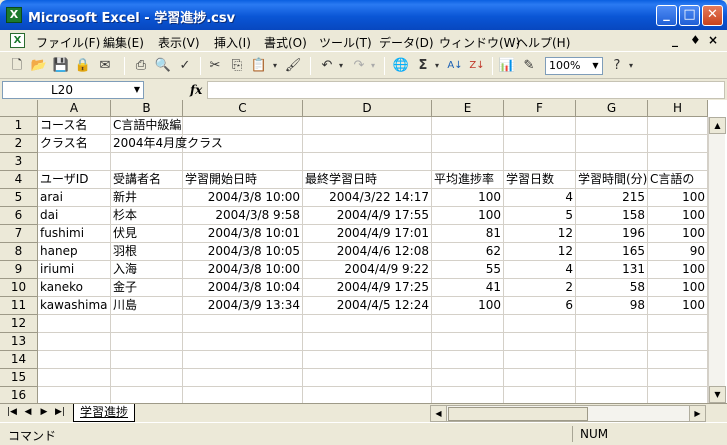  What do you see at coordinates (367, 378) in the screenshot?
I see `cell-d15` at bounding box center [367, 378].